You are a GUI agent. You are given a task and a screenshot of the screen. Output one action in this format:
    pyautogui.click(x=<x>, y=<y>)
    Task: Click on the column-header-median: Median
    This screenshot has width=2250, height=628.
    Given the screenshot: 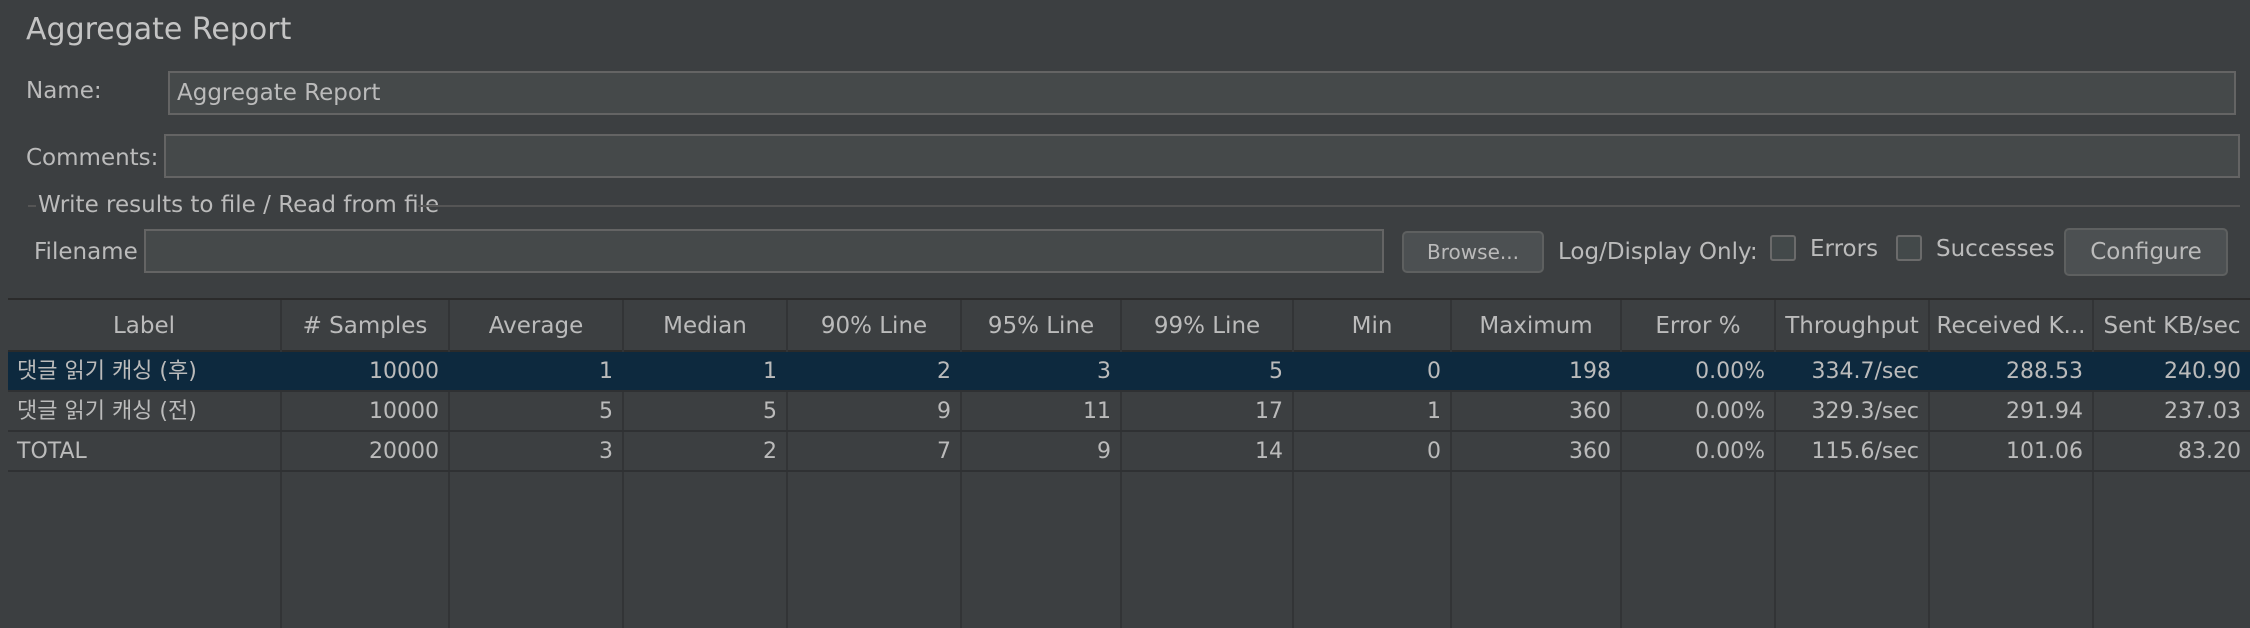 What is the action you would take?
    pyautogui.click(x=705, y=326)
    